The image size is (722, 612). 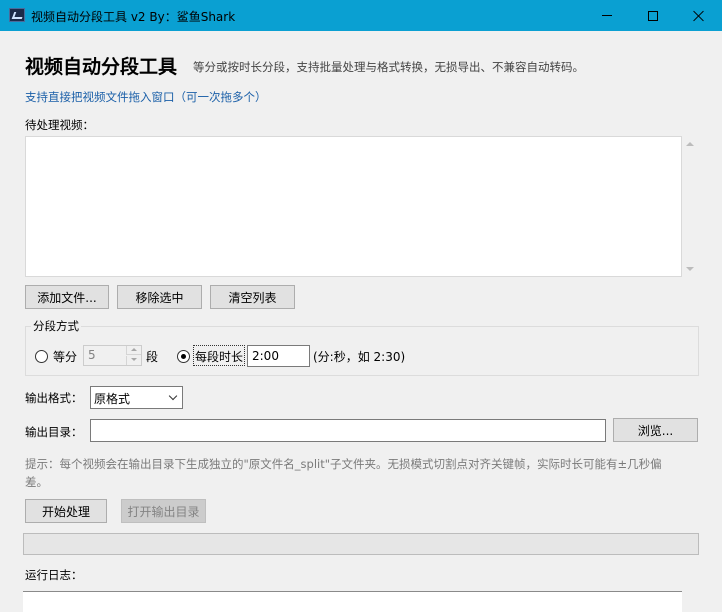 What do you see at coordinates (163, 511) in the screenshot?
I see `open-output-dir-button: 打开输出目录` at bounding box center [163, 511].